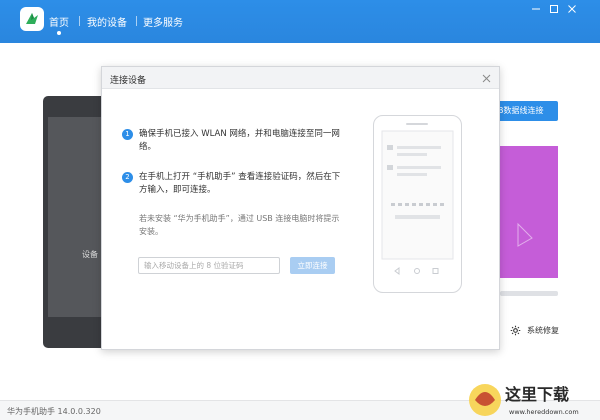 This screenshot has height=420, width=600. I want to click on dialog-header: 连接设备, so click(300, 78).